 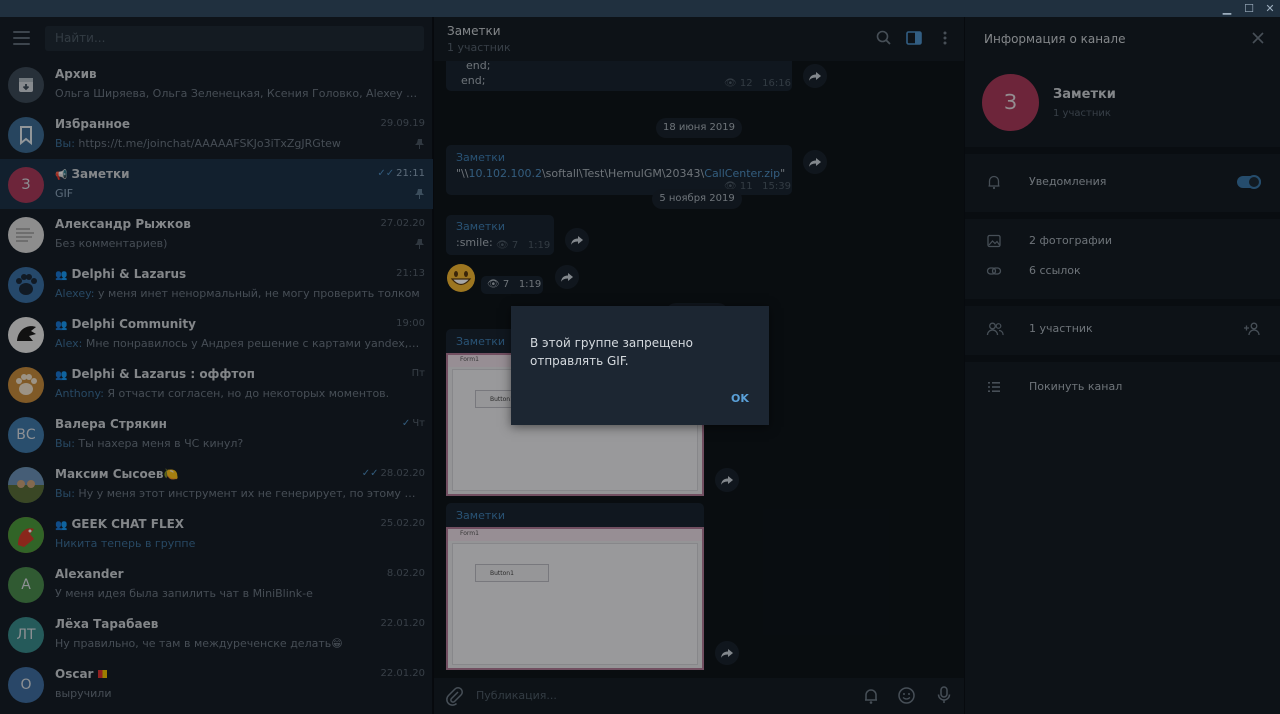 What do you see at coordinates (1269, 8) in the screenshot?
I see `close-window-button: ✕` at bounding box center [1269, 8].